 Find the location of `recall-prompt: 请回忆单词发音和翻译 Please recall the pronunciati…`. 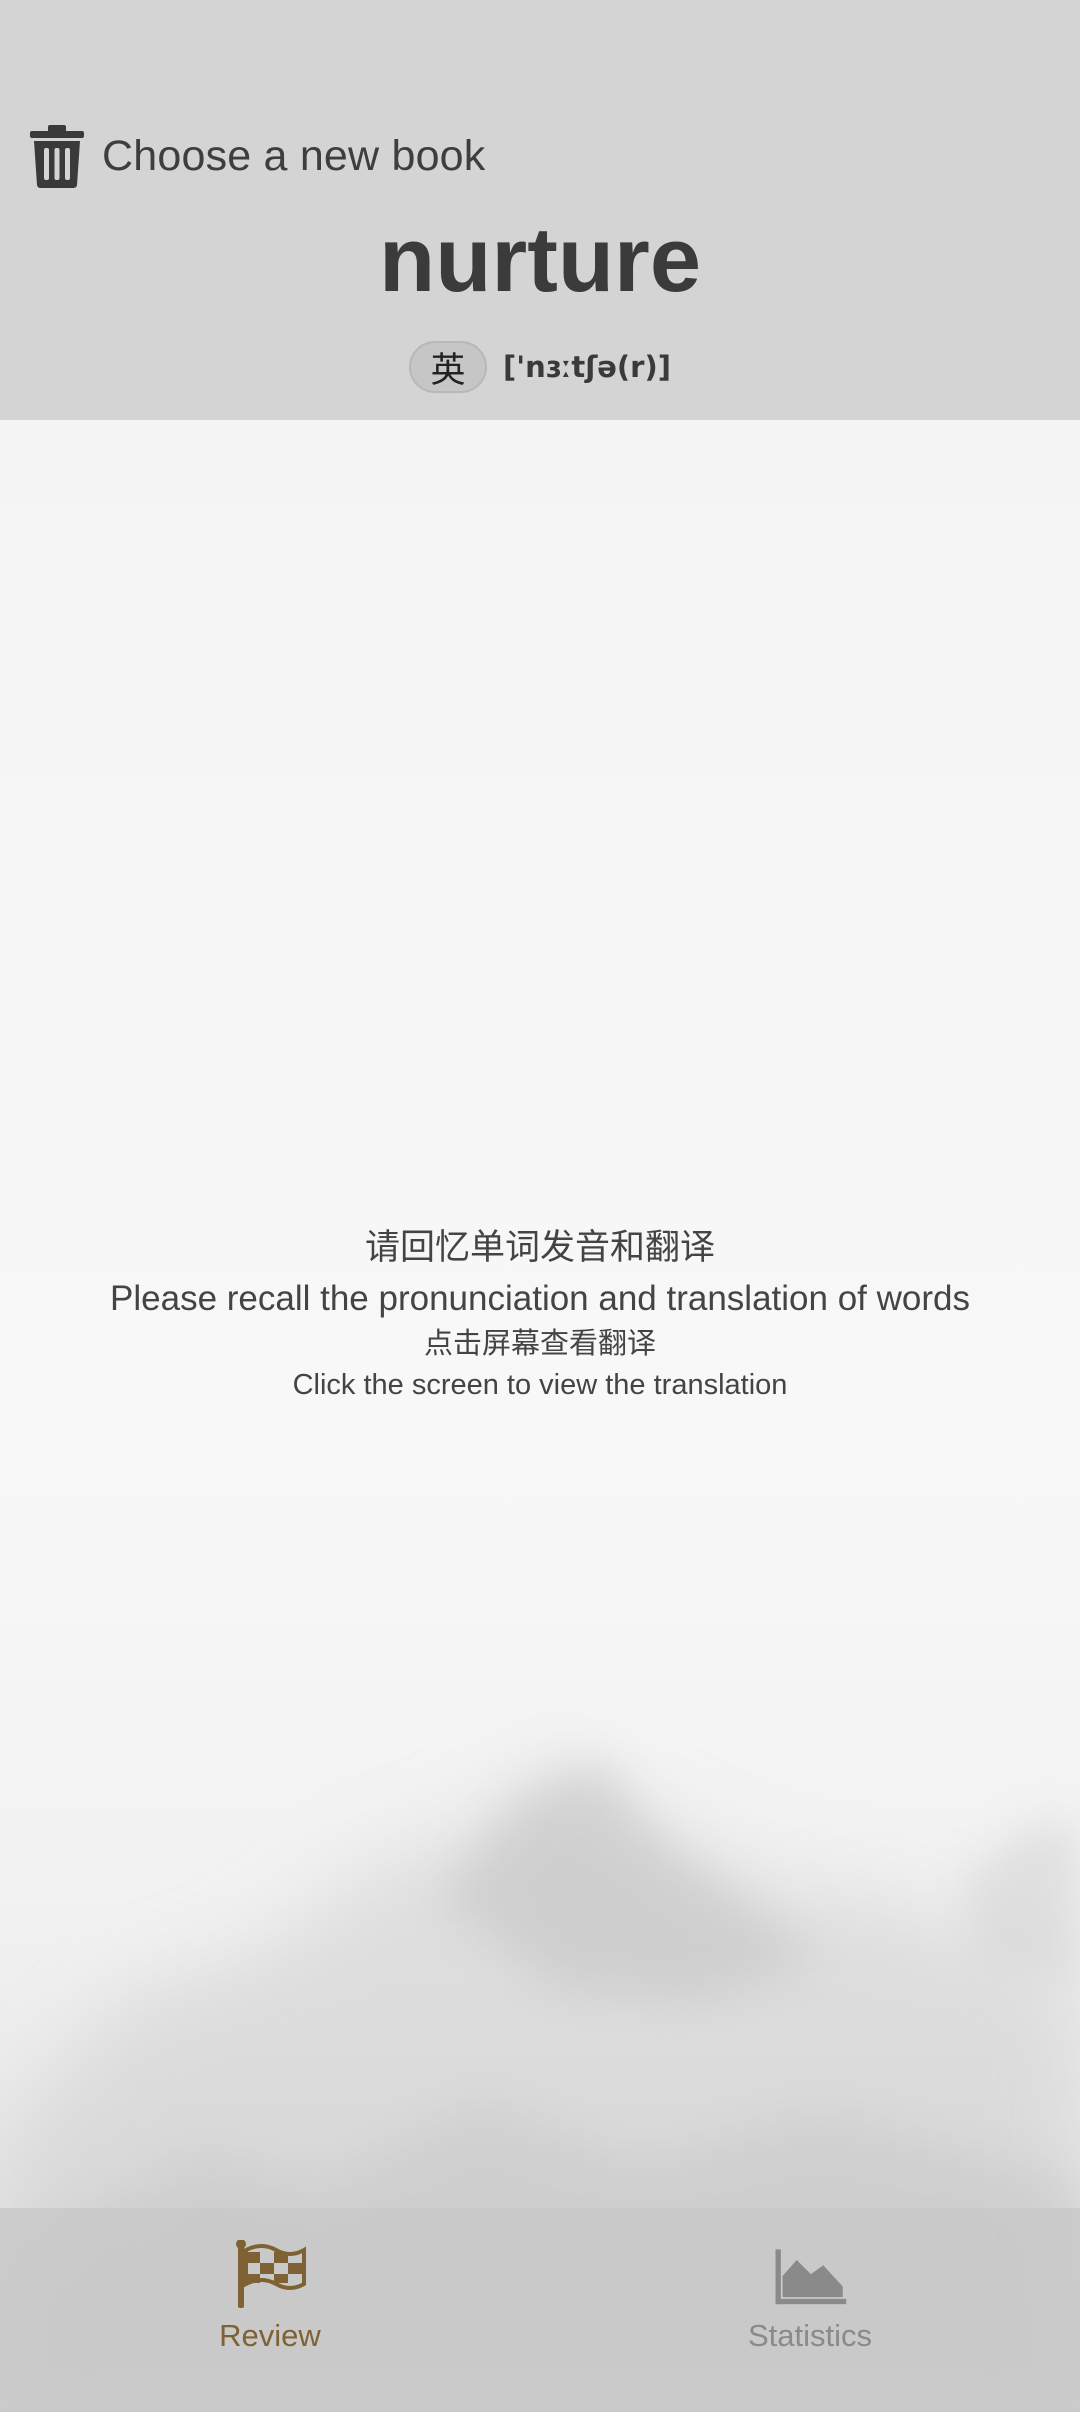

recall-prompt: 请回忆单词发音和翻译 Please recall the pronunciati… is located at coordinates (540, 1311).